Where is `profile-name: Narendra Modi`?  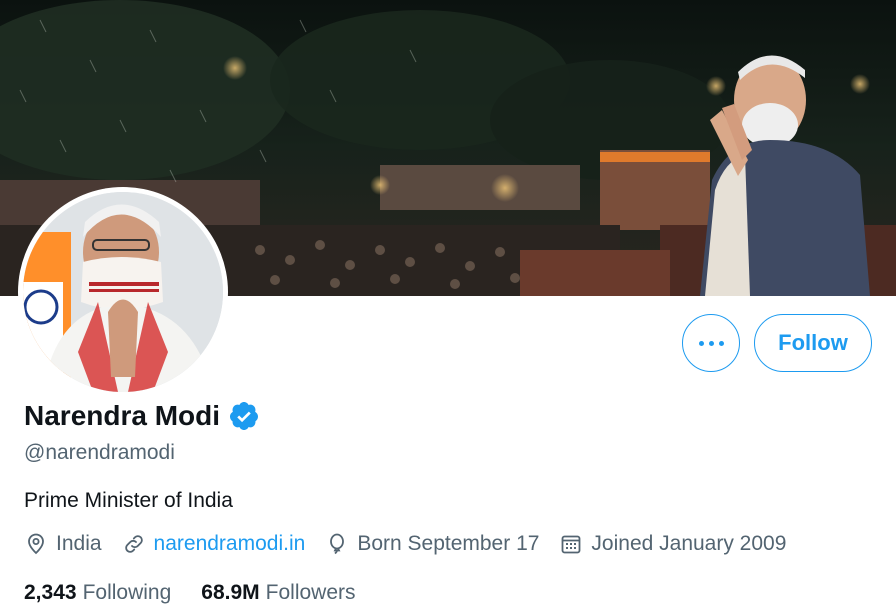 profile-name: Narendra Modi is located at coordinates (122, 415).